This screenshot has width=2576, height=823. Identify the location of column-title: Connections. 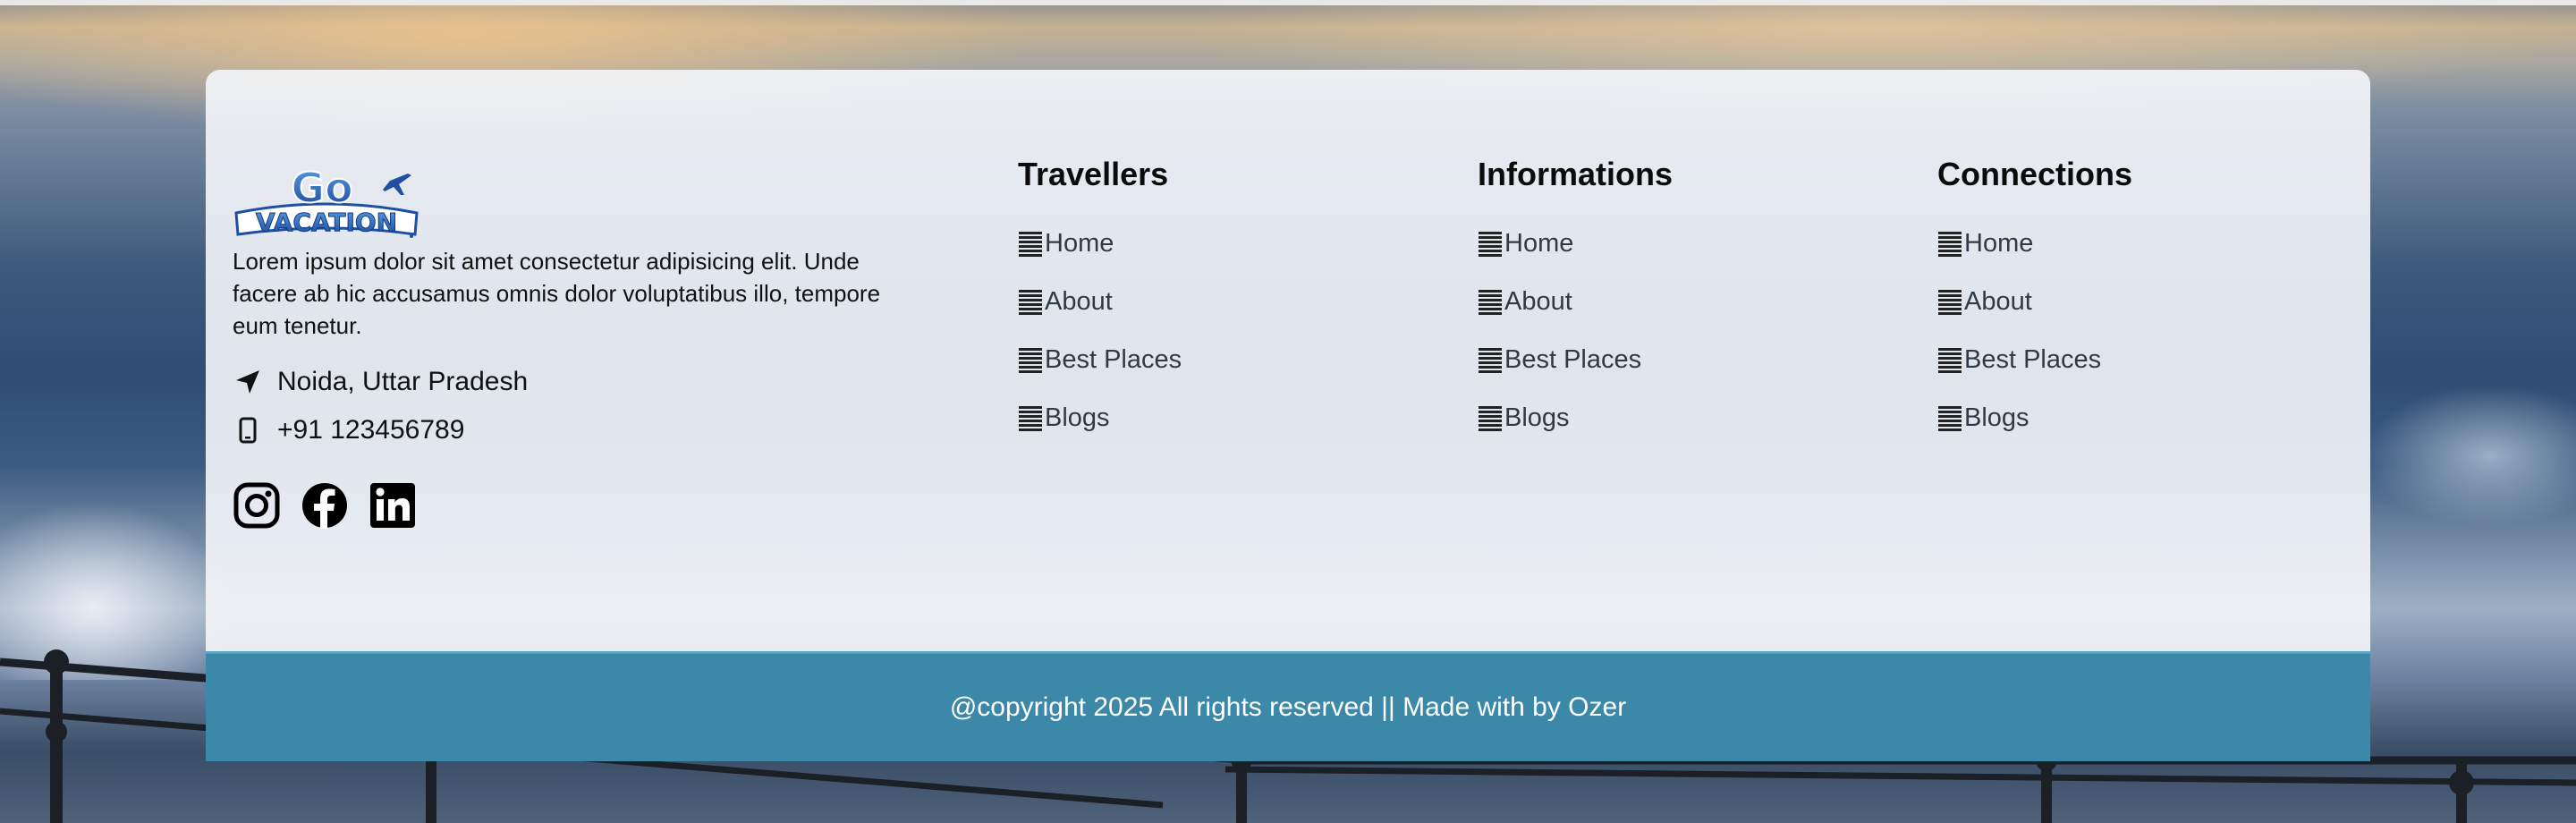
(2035, 174).